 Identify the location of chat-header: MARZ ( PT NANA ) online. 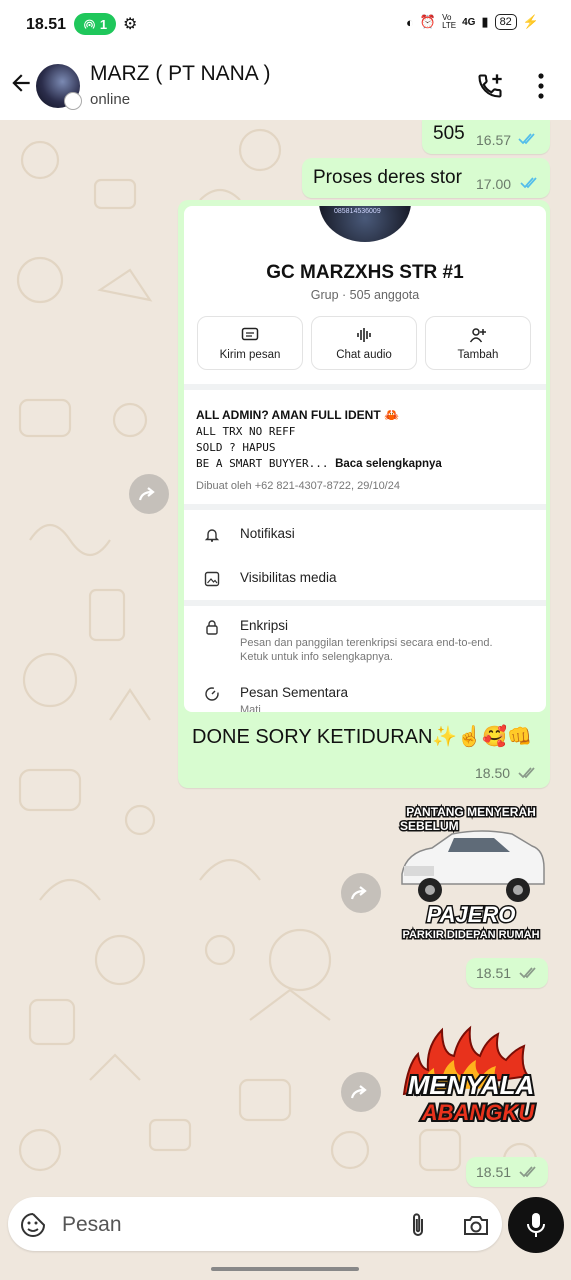
(285, 84).